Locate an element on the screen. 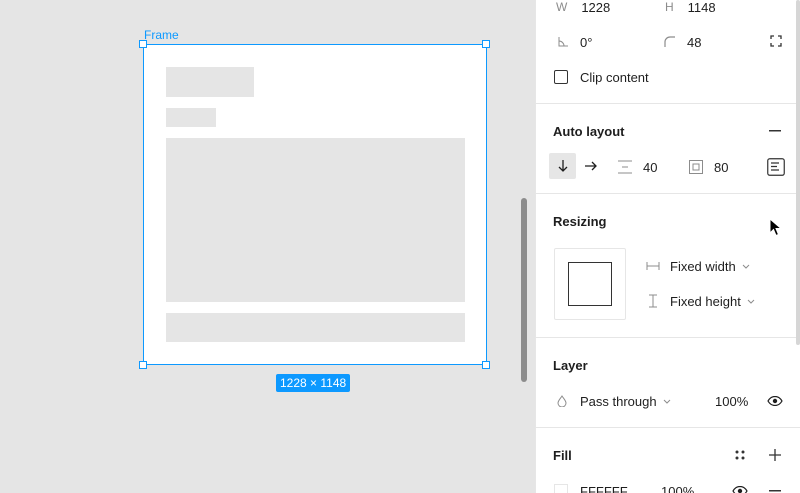 The image size is (800, 493). mouse-cursor-icon is located at coordinates (776, 227).